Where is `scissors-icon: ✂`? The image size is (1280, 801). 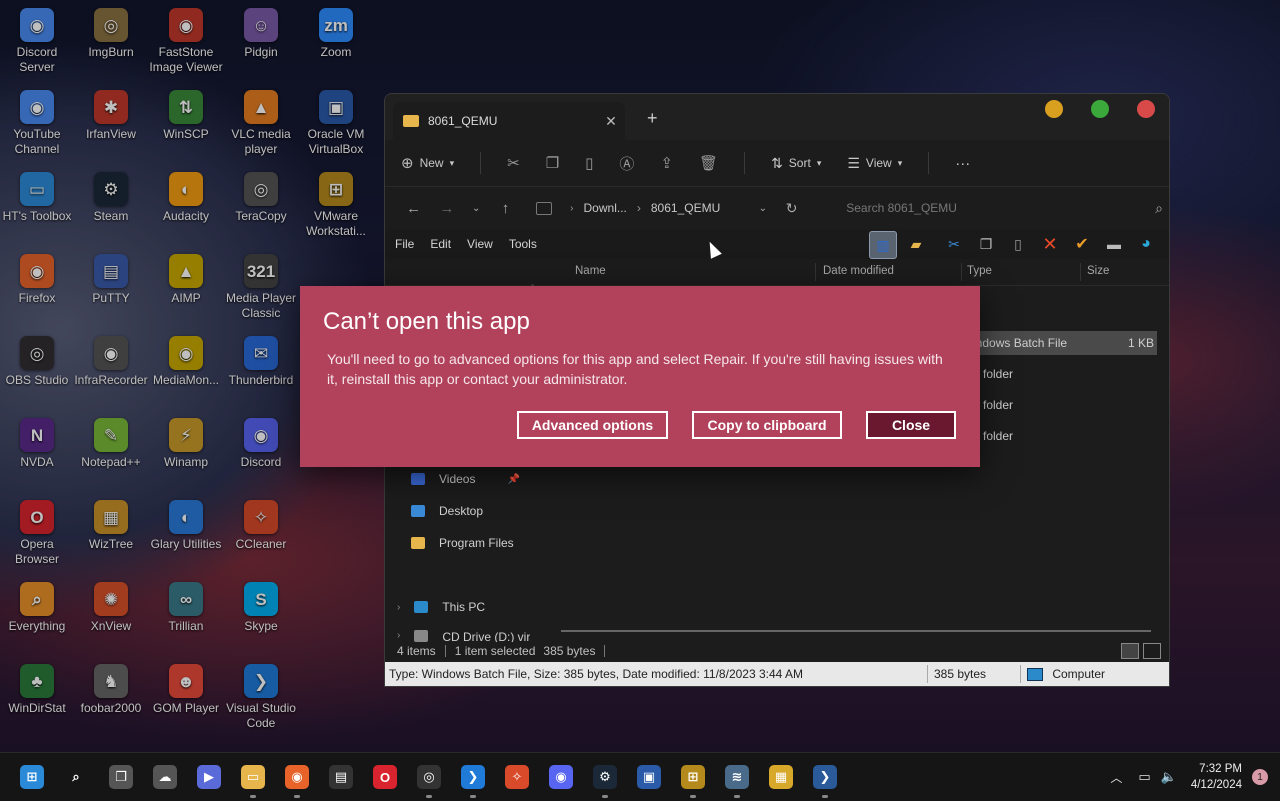
scissors-icon: ✂ is located at coordinates (954, 244).